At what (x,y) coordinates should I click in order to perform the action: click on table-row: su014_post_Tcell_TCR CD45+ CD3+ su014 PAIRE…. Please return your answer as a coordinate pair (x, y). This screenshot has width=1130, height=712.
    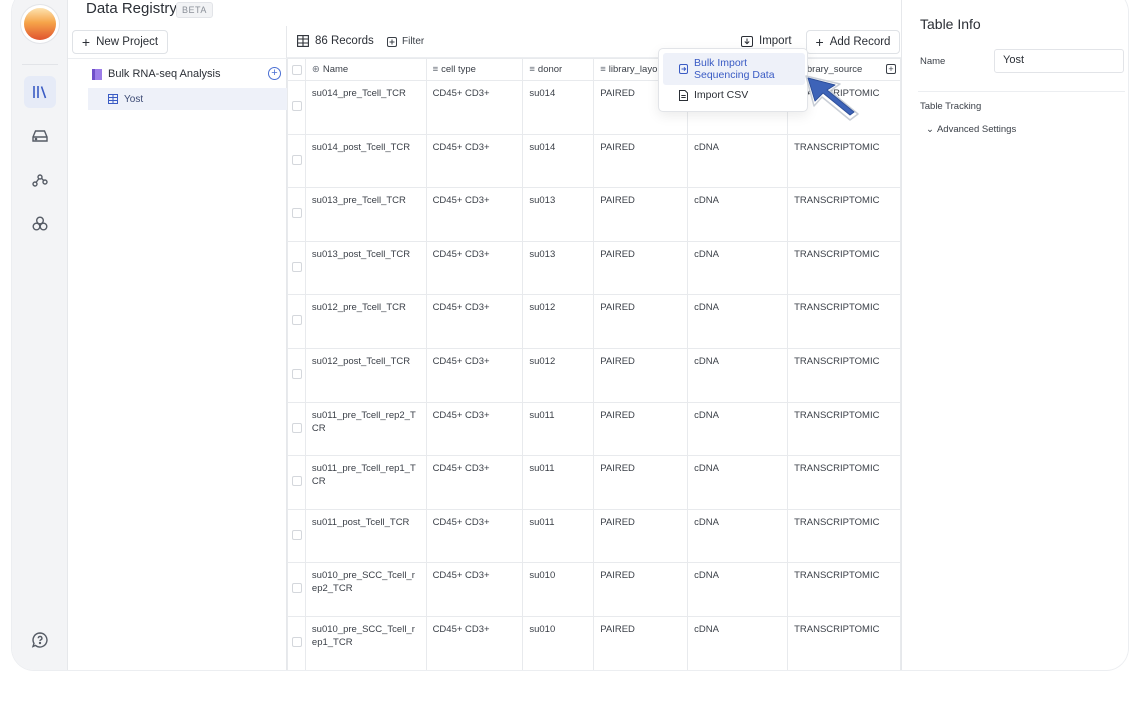
    Looking at the image, I should click on (594, 161).